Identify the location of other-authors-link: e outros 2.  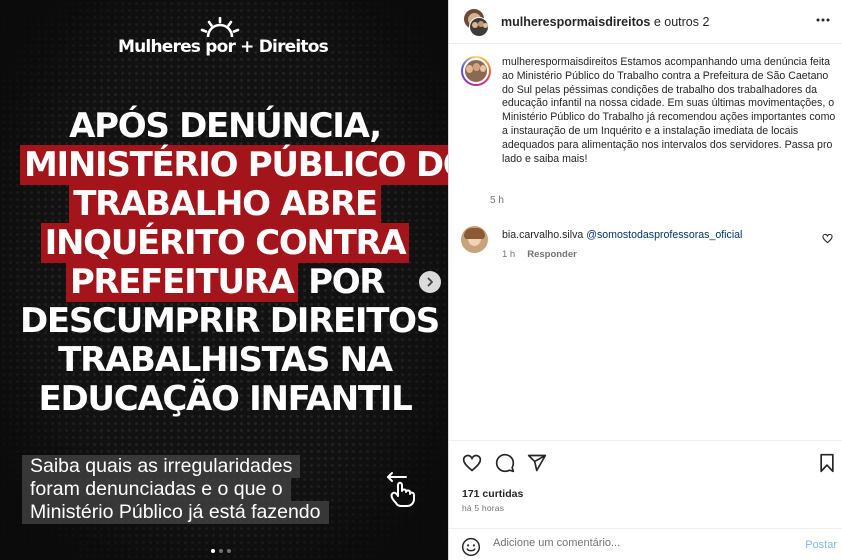
(680, 22).